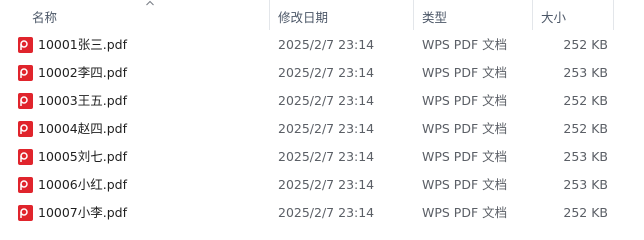 This screenshot has width=644, height=240. Describe the element at coordinates (150, 3) in the screenshot. I see `sort-up-chevron-icon` at that location.